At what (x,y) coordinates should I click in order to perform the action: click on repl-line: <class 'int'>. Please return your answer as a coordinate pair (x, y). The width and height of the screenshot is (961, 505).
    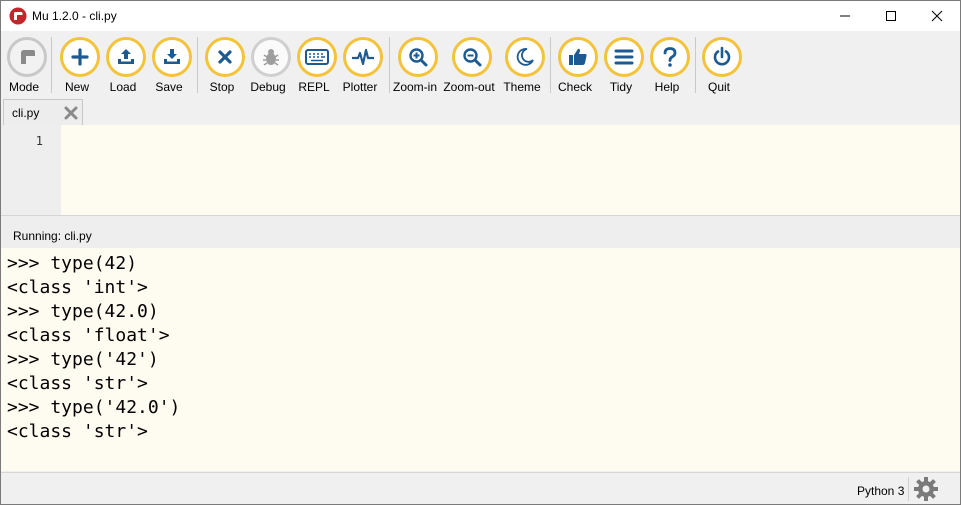
    Looking at the image, I should click on (77, 287).